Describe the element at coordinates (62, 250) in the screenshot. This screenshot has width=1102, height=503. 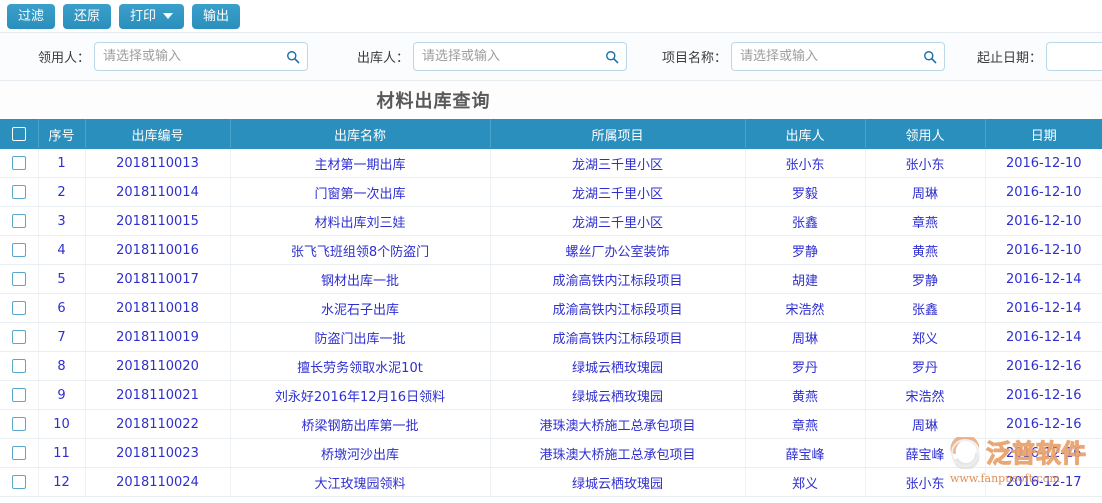
I see `cell-index: 4` at that location.